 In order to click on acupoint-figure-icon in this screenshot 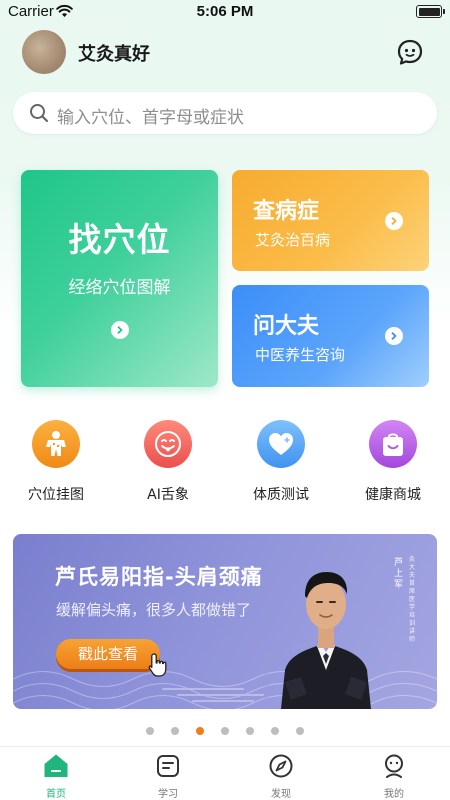, I will do `click(56, 444)`.